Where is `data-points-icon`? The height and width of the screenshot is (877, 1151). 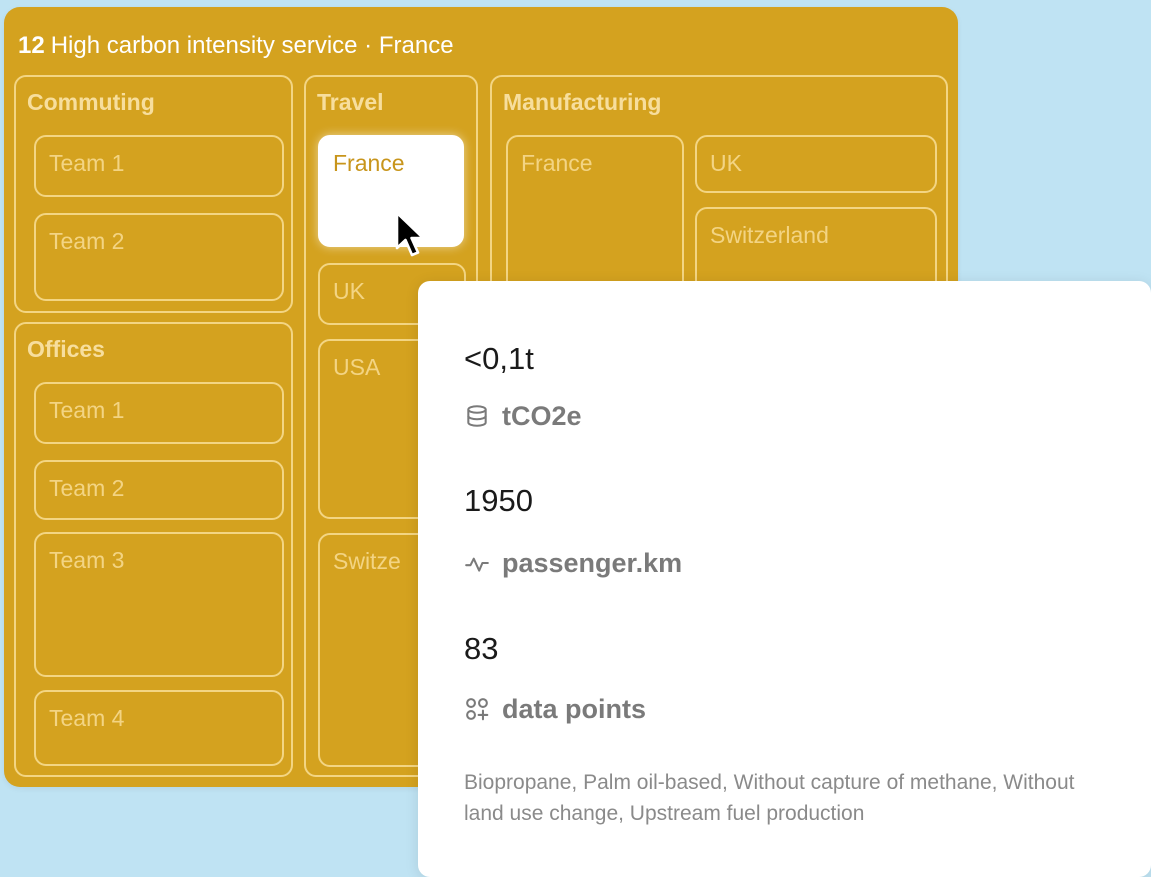 data-points-icon is located at coordinates (477, 709).